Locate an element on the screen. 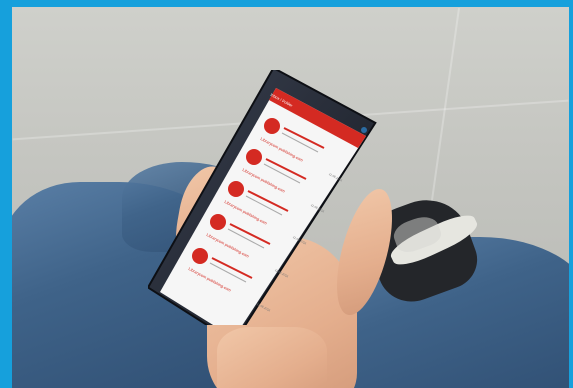 This screenshot has height=388, width=573. front-camera is located at coordinates (364, 130).